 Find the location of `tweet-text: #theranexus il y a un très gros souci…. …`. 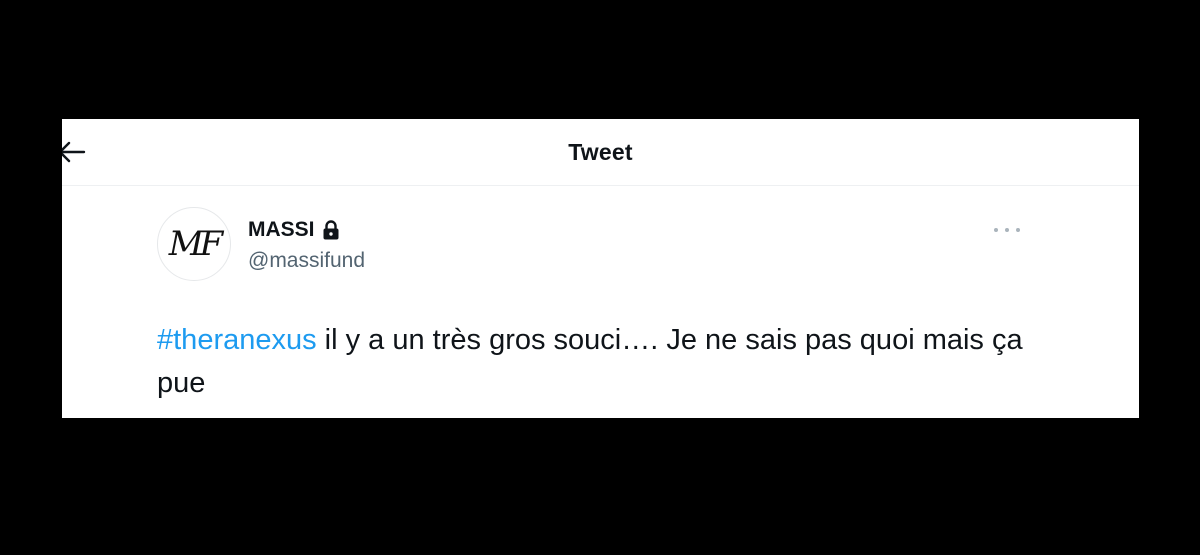

tweet-text: #theranexus il y a un très gros souci…. … is located at coordinates (617, 362).